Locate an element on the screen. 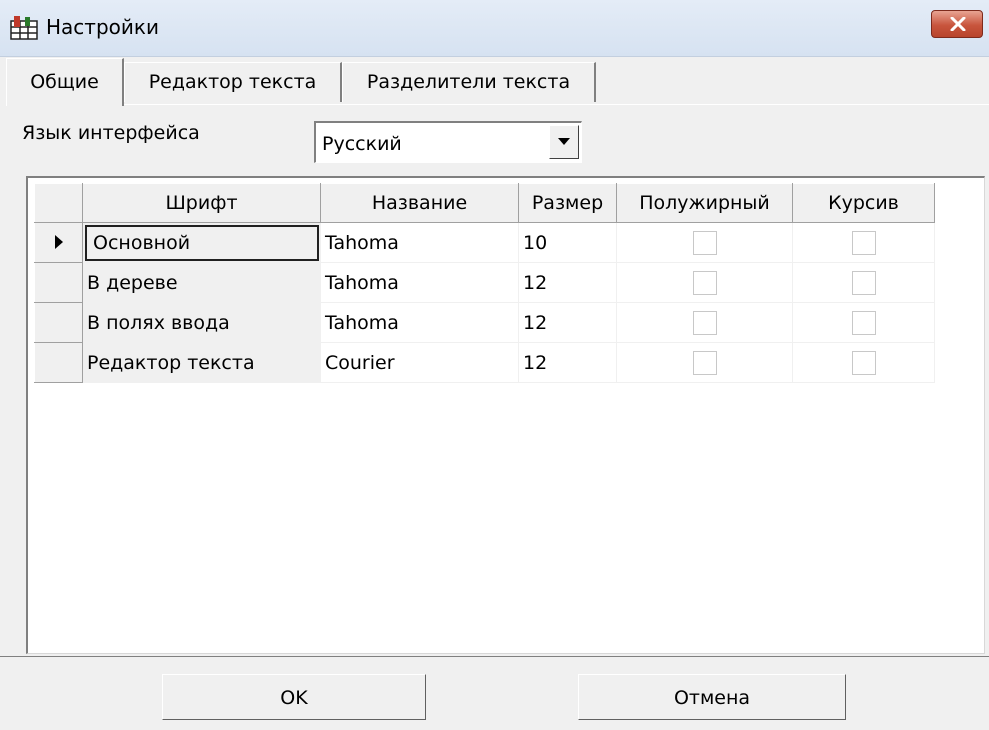 This screenshot has width=989, height=730. cancel-button: Отмена is located at coordinates (712, 697).